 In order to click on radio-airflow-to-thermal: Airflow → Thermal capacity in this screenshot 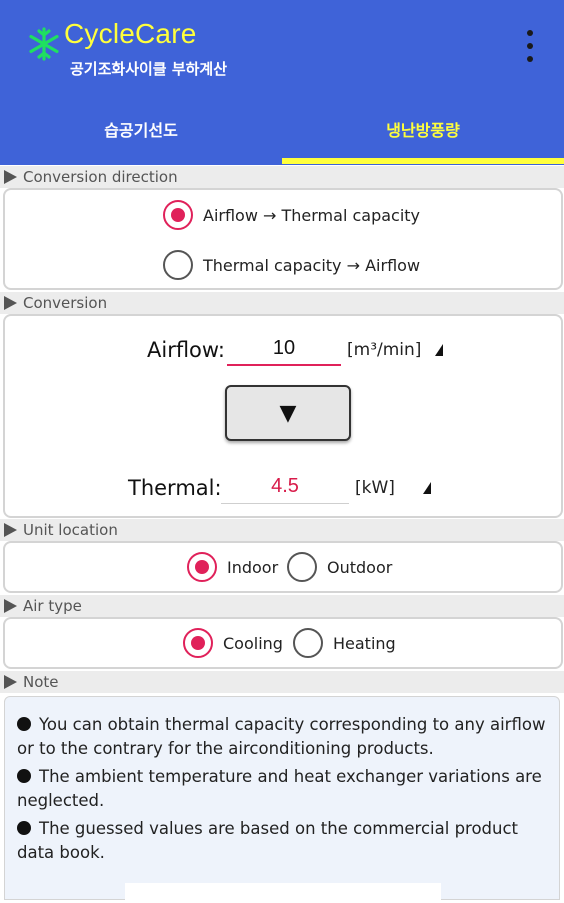, I will do `click(291, 215)`.